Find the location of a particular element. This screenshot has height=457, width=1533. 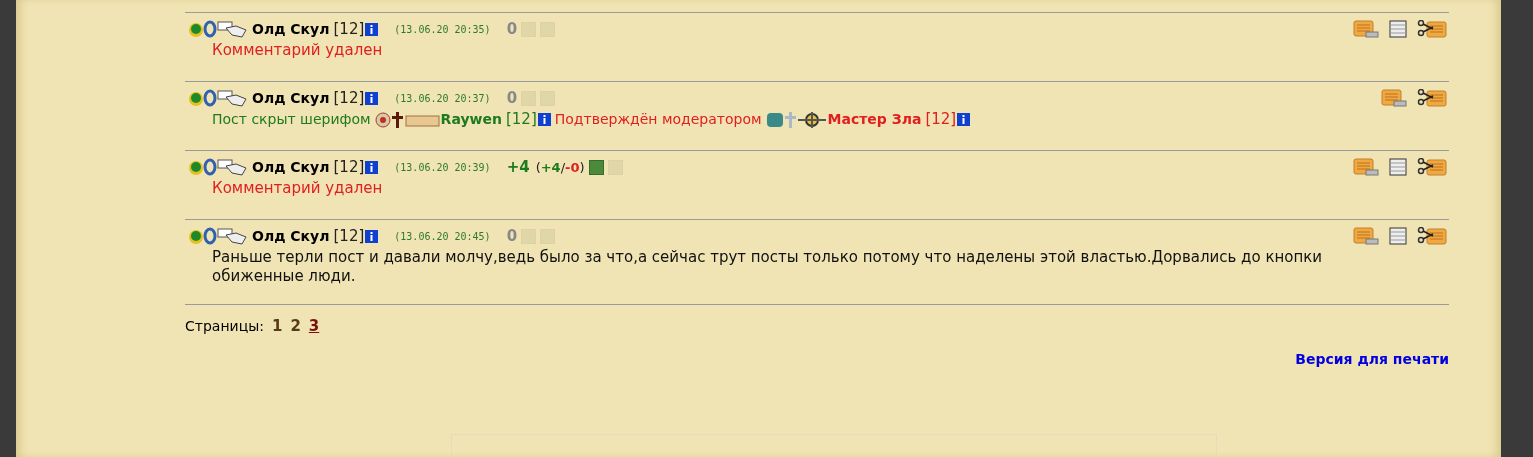

comment-date: (13.06.20 20:37) is located at coordinates (442, 98).